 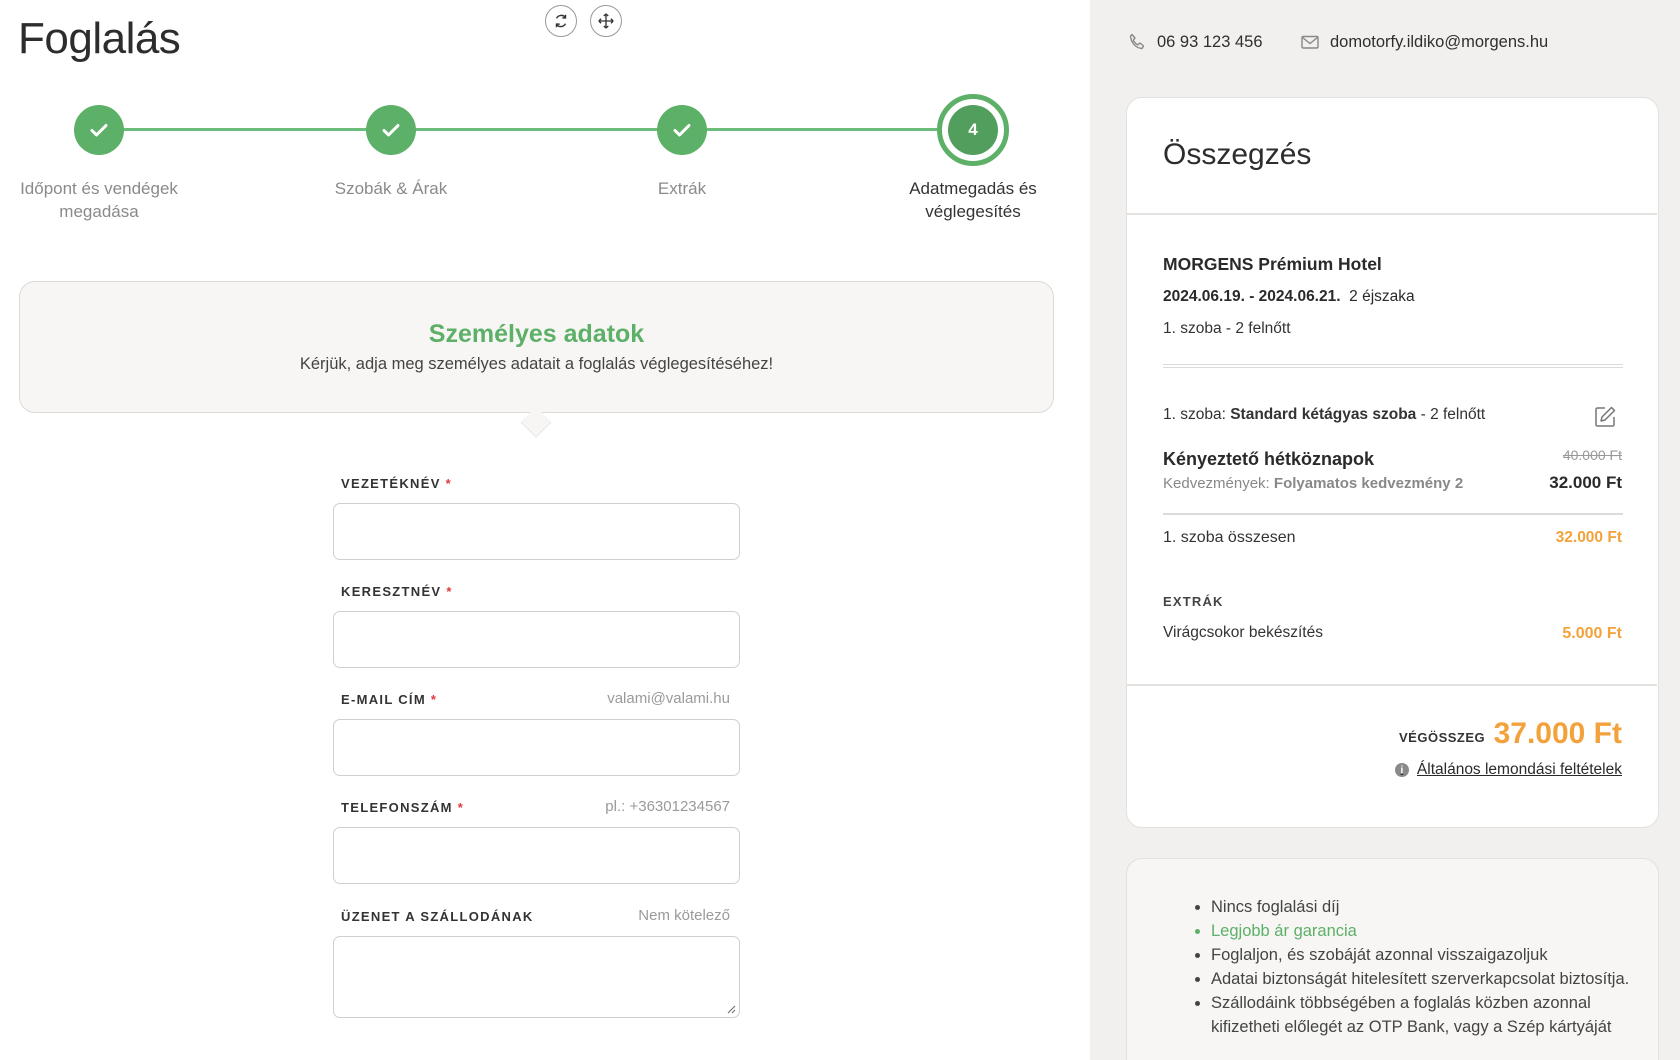 What do you see at coordinates (1272, 264) in the screenshot?
I see `hotel-name: MORGENS Prémium Hotel` at bounding box center [1272, 264].